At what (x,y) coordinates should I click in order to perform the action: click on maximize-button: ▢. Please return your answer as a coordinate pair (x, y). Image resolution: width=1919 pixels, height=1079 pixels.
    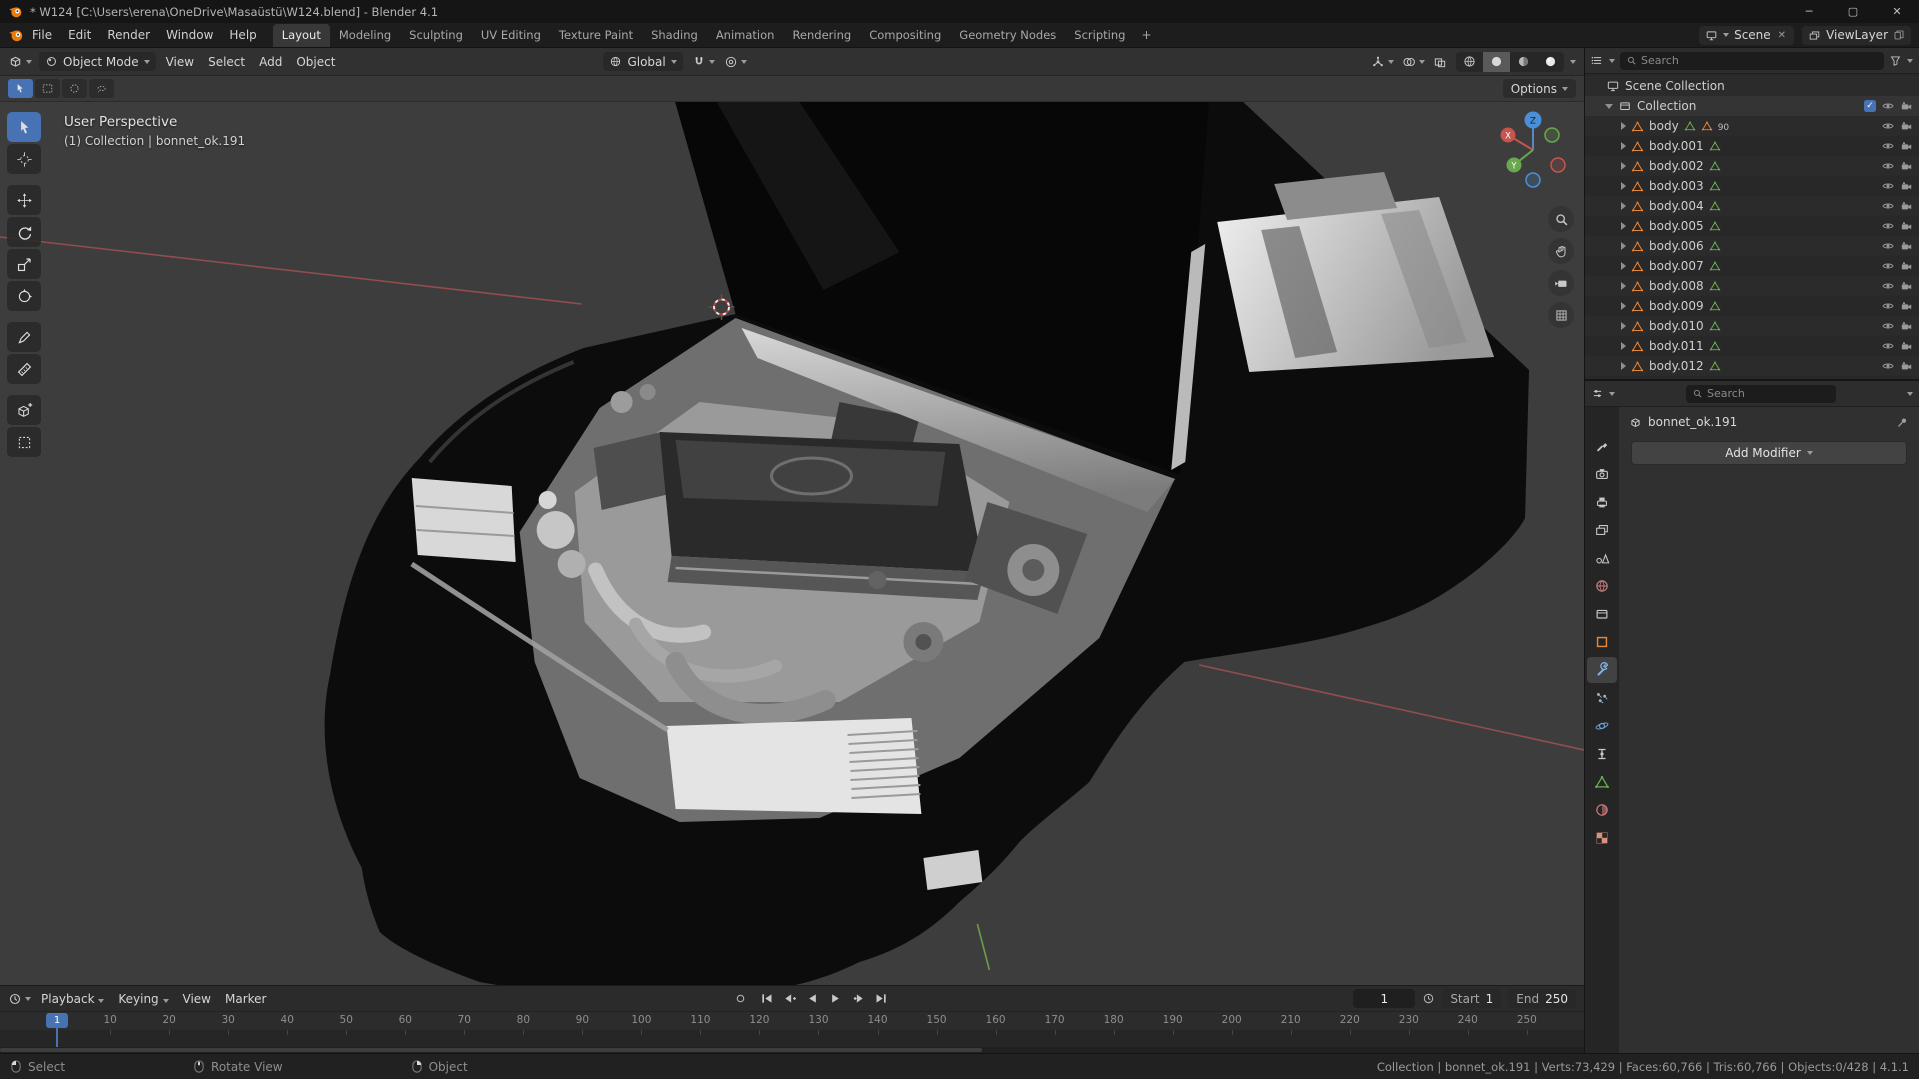
    Looking at the image, I should click on (1853, 11).